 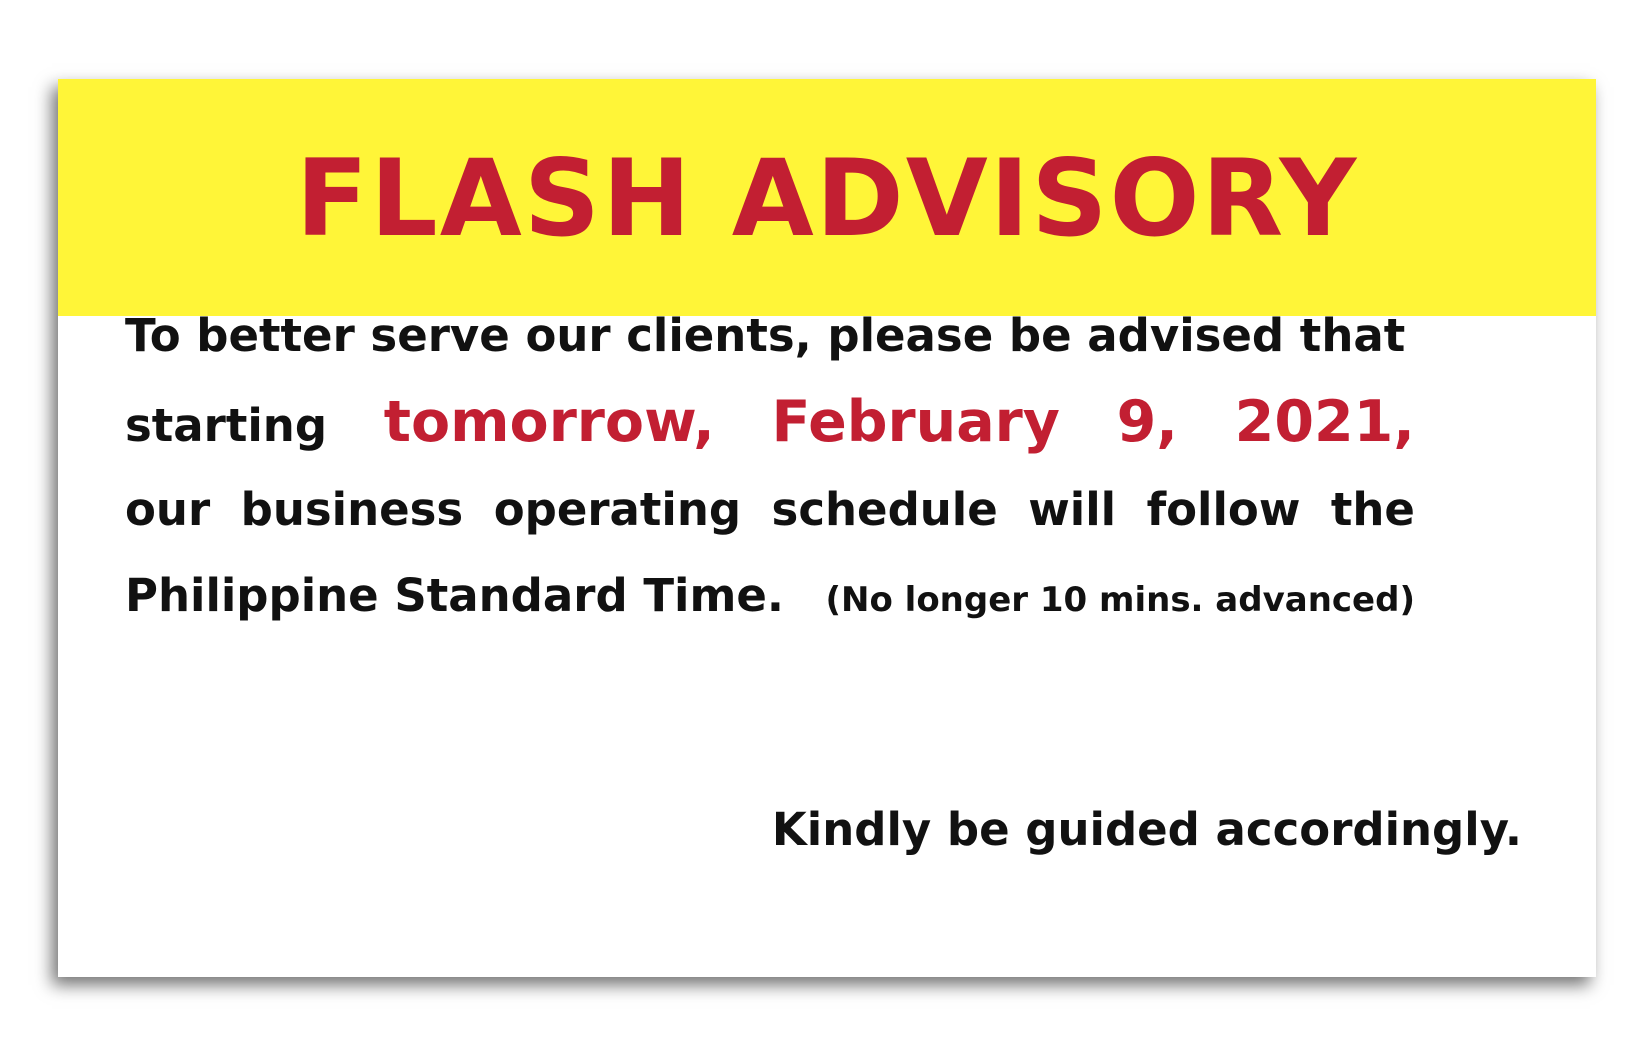 I want to click on highlight-date-word: 9,, so click(x=1147, y=422).